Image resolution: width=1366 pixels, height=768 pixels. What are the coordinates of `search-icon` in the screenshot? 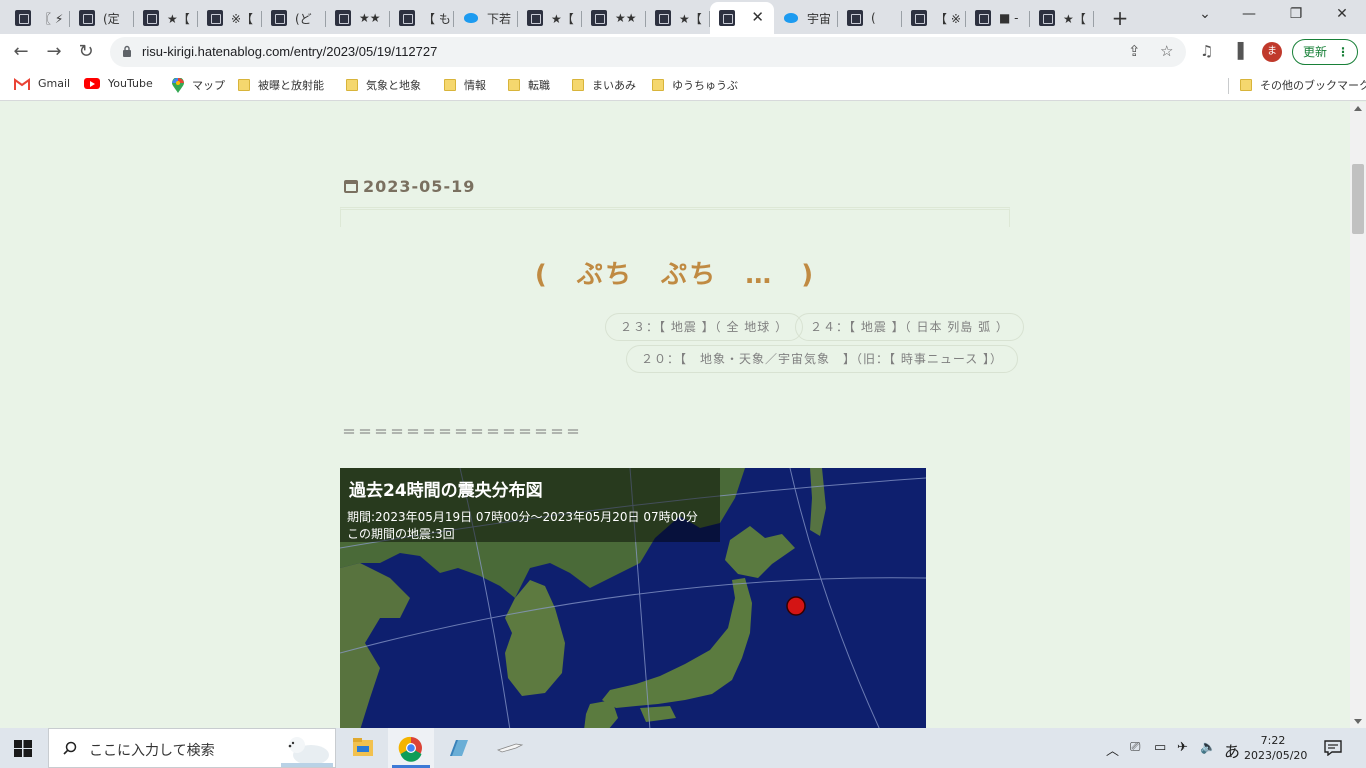 It's located at (70, 748).